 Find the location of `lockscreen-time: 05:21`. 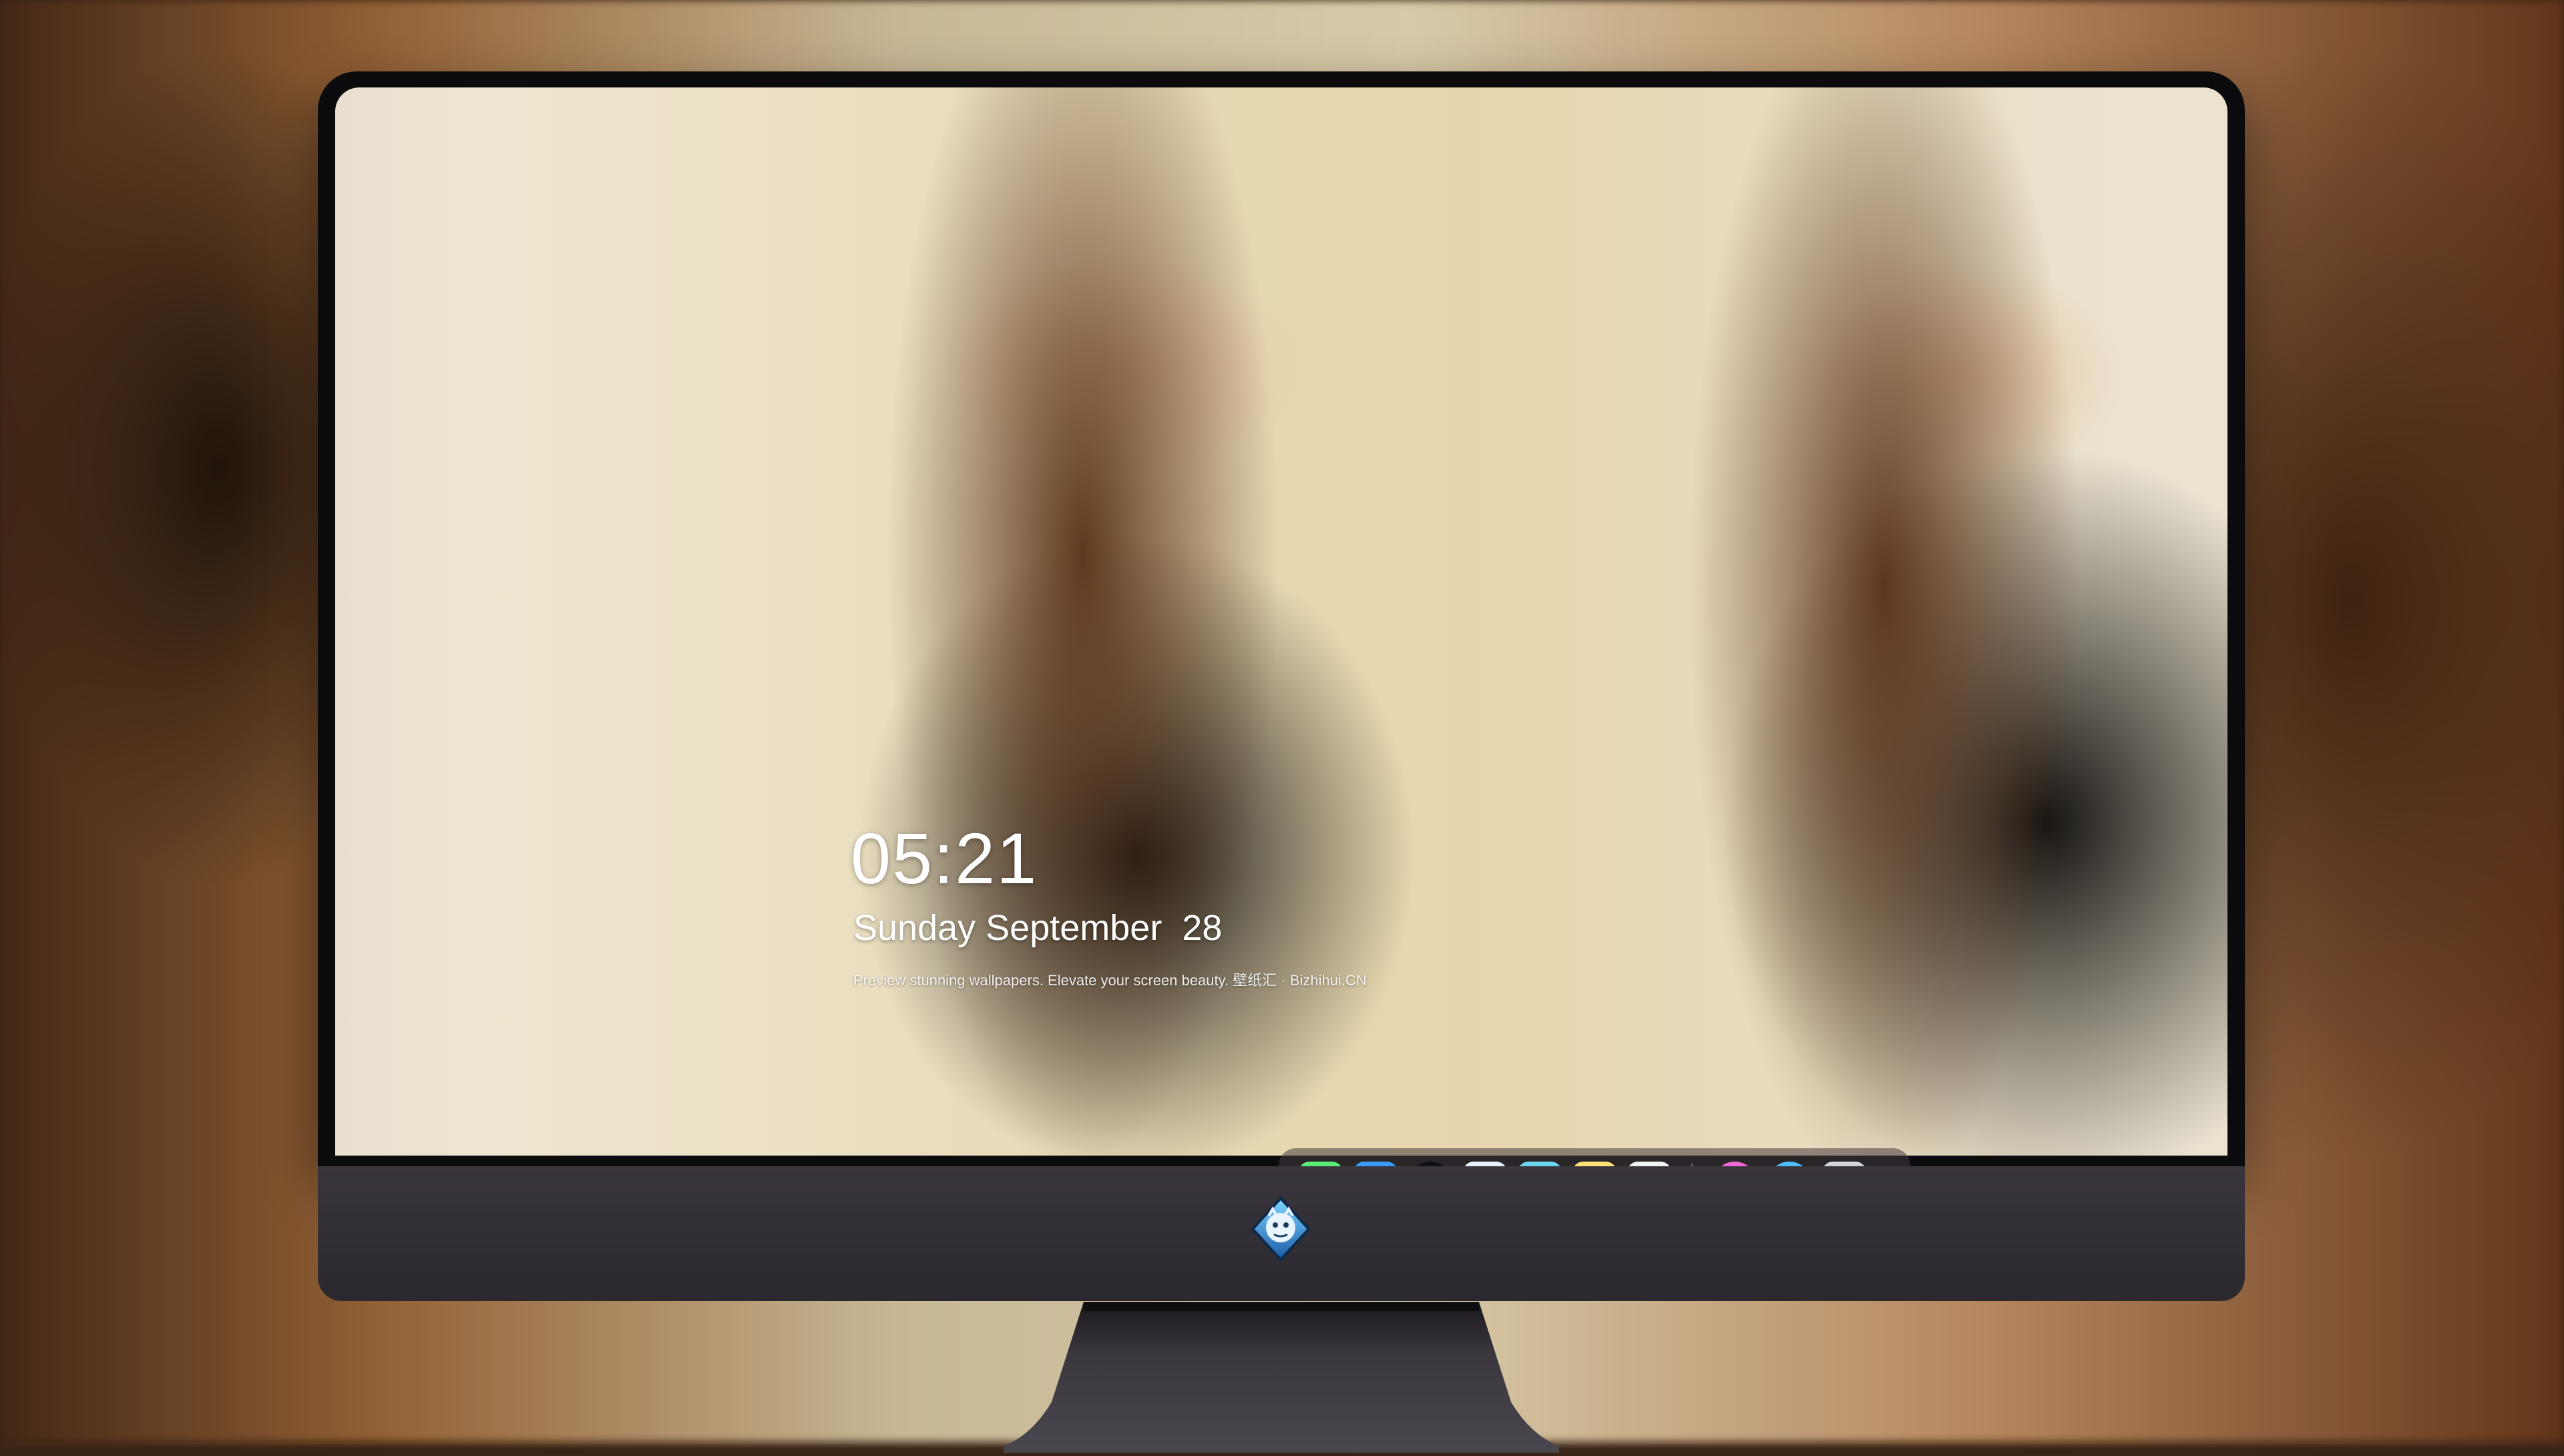

lockscreen-time: 05:21 is located at coordinates (944, 858).